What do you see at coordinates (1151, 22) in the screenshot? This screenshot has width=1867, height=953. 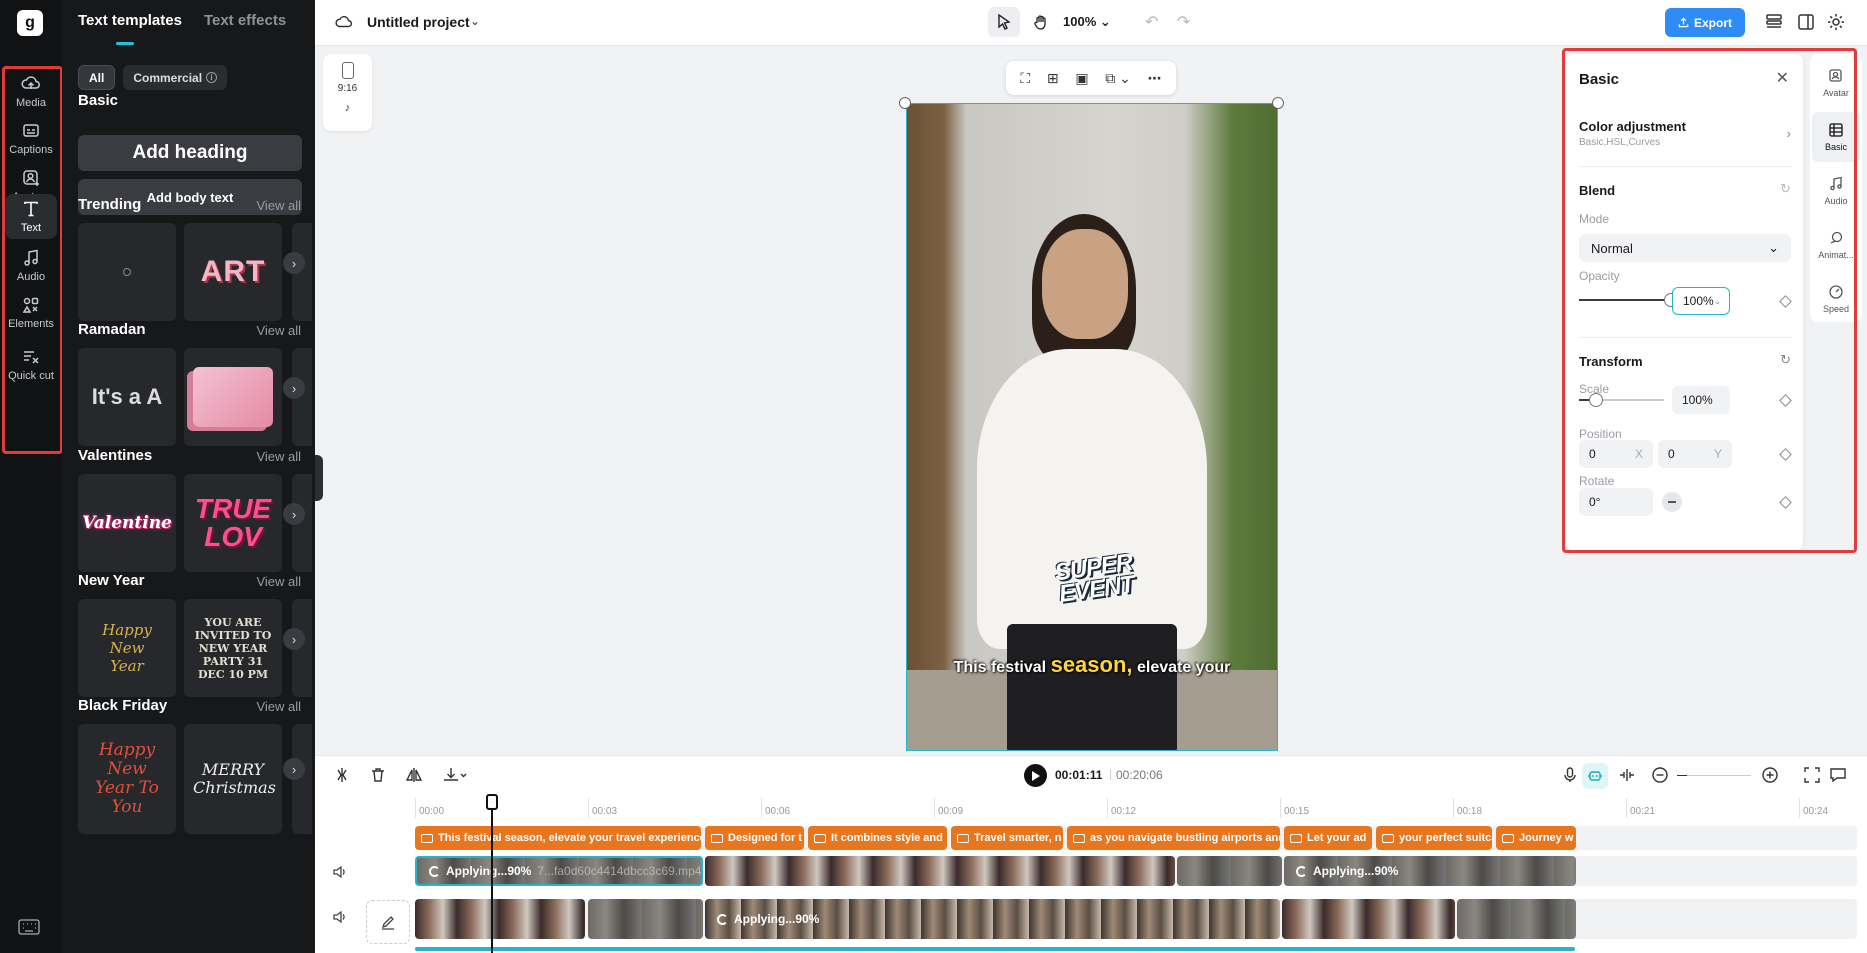 I see `undo-icon: ↶` at bounding box center [1151, 22].